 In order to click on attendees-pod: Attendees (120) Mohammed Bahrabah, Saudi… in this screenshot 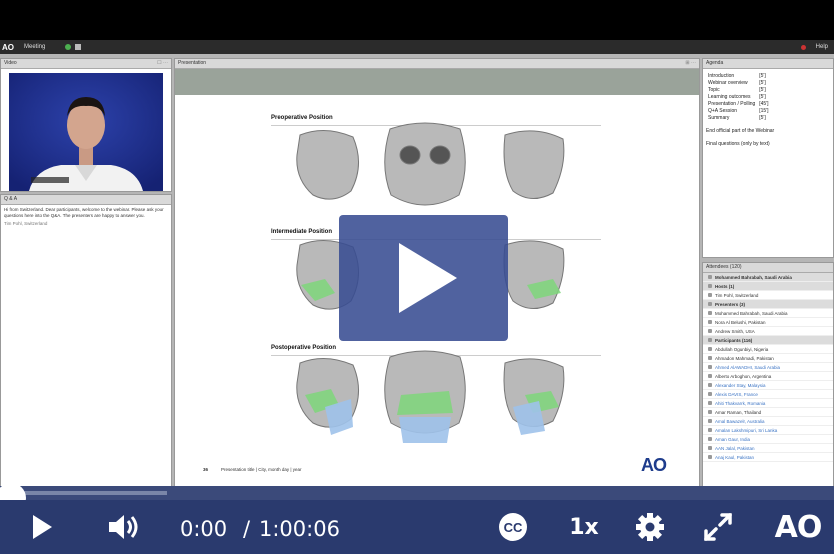, I will do `click(768, 381)`.